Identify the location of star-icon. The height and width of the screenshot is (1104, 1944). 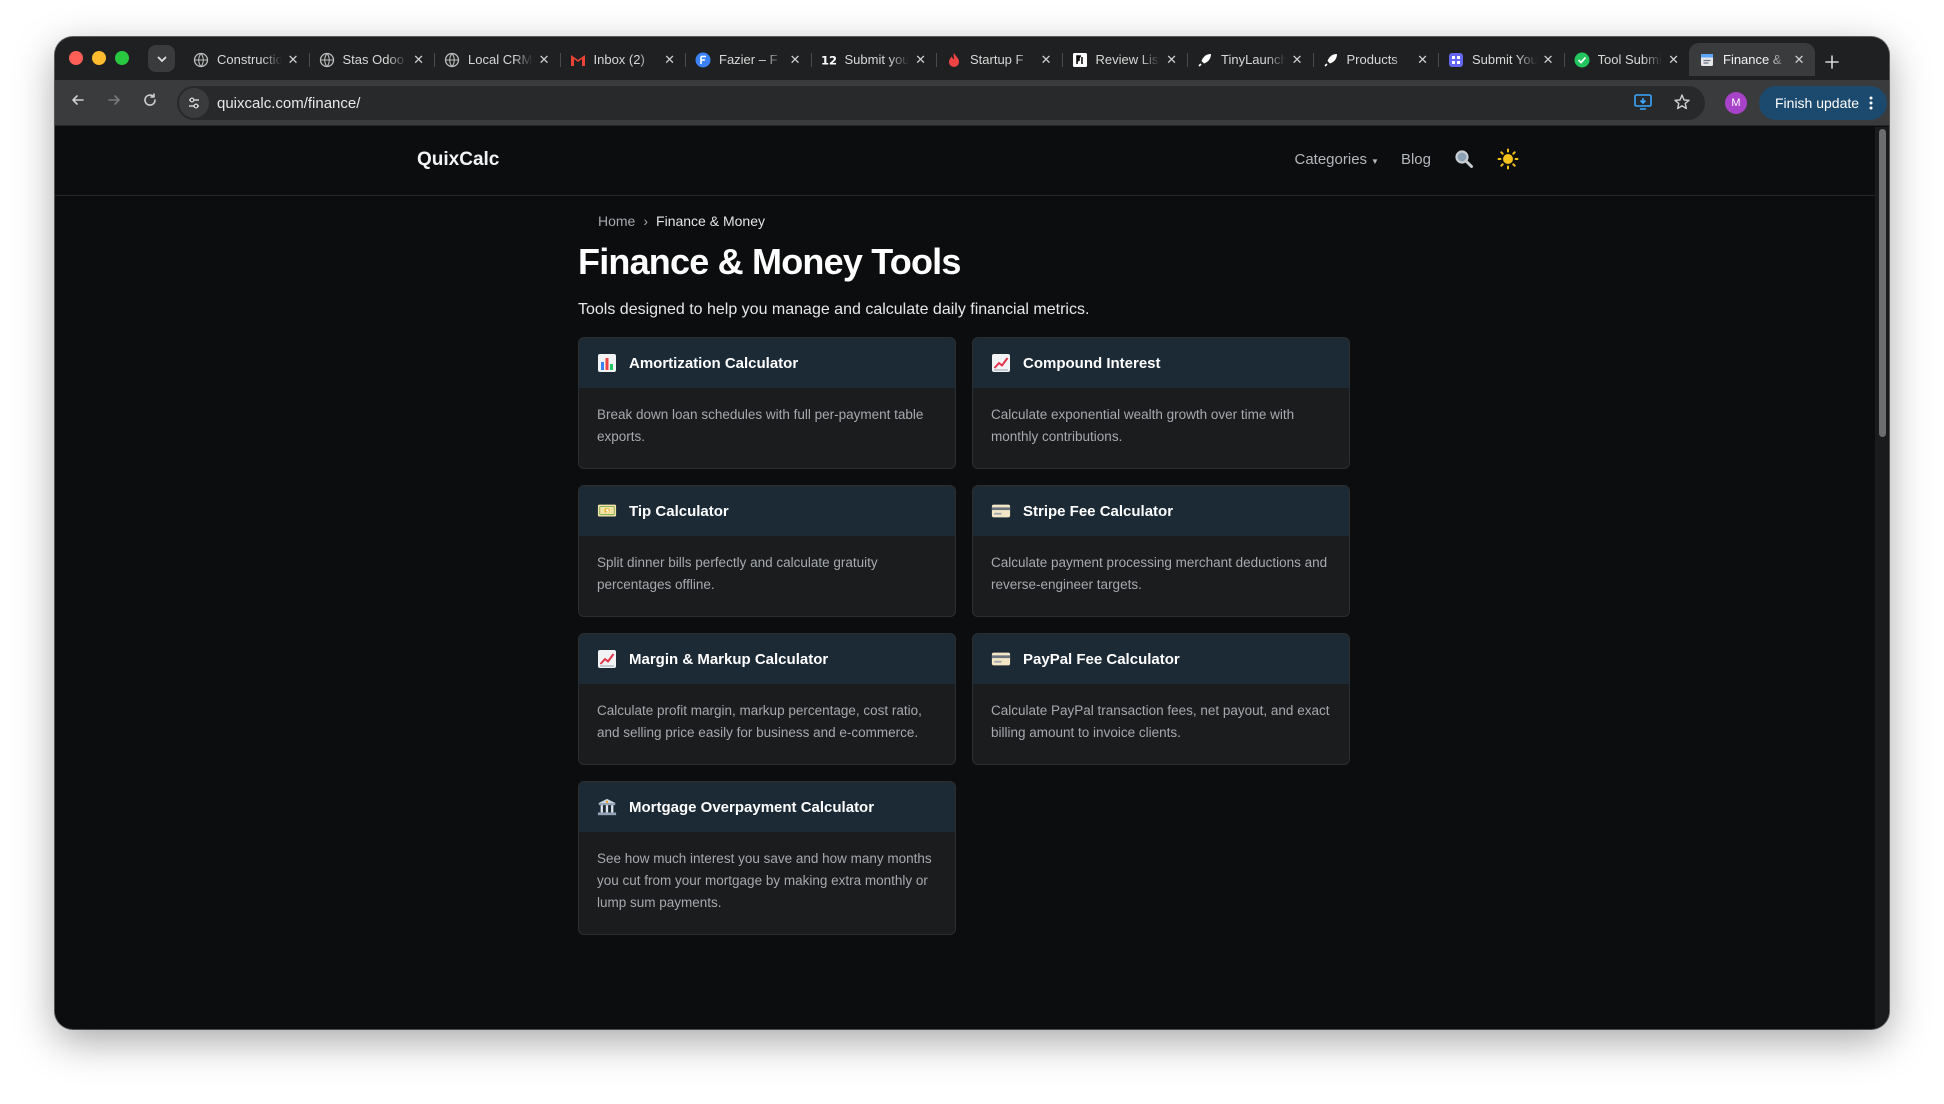
(1682, 102).